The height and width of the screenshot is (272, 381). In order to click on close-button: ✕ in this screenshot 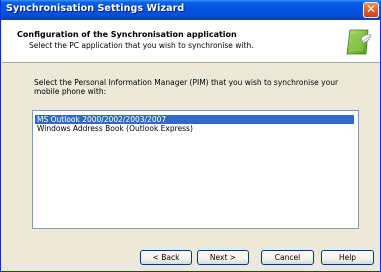, I will do `click(371, 10)`.